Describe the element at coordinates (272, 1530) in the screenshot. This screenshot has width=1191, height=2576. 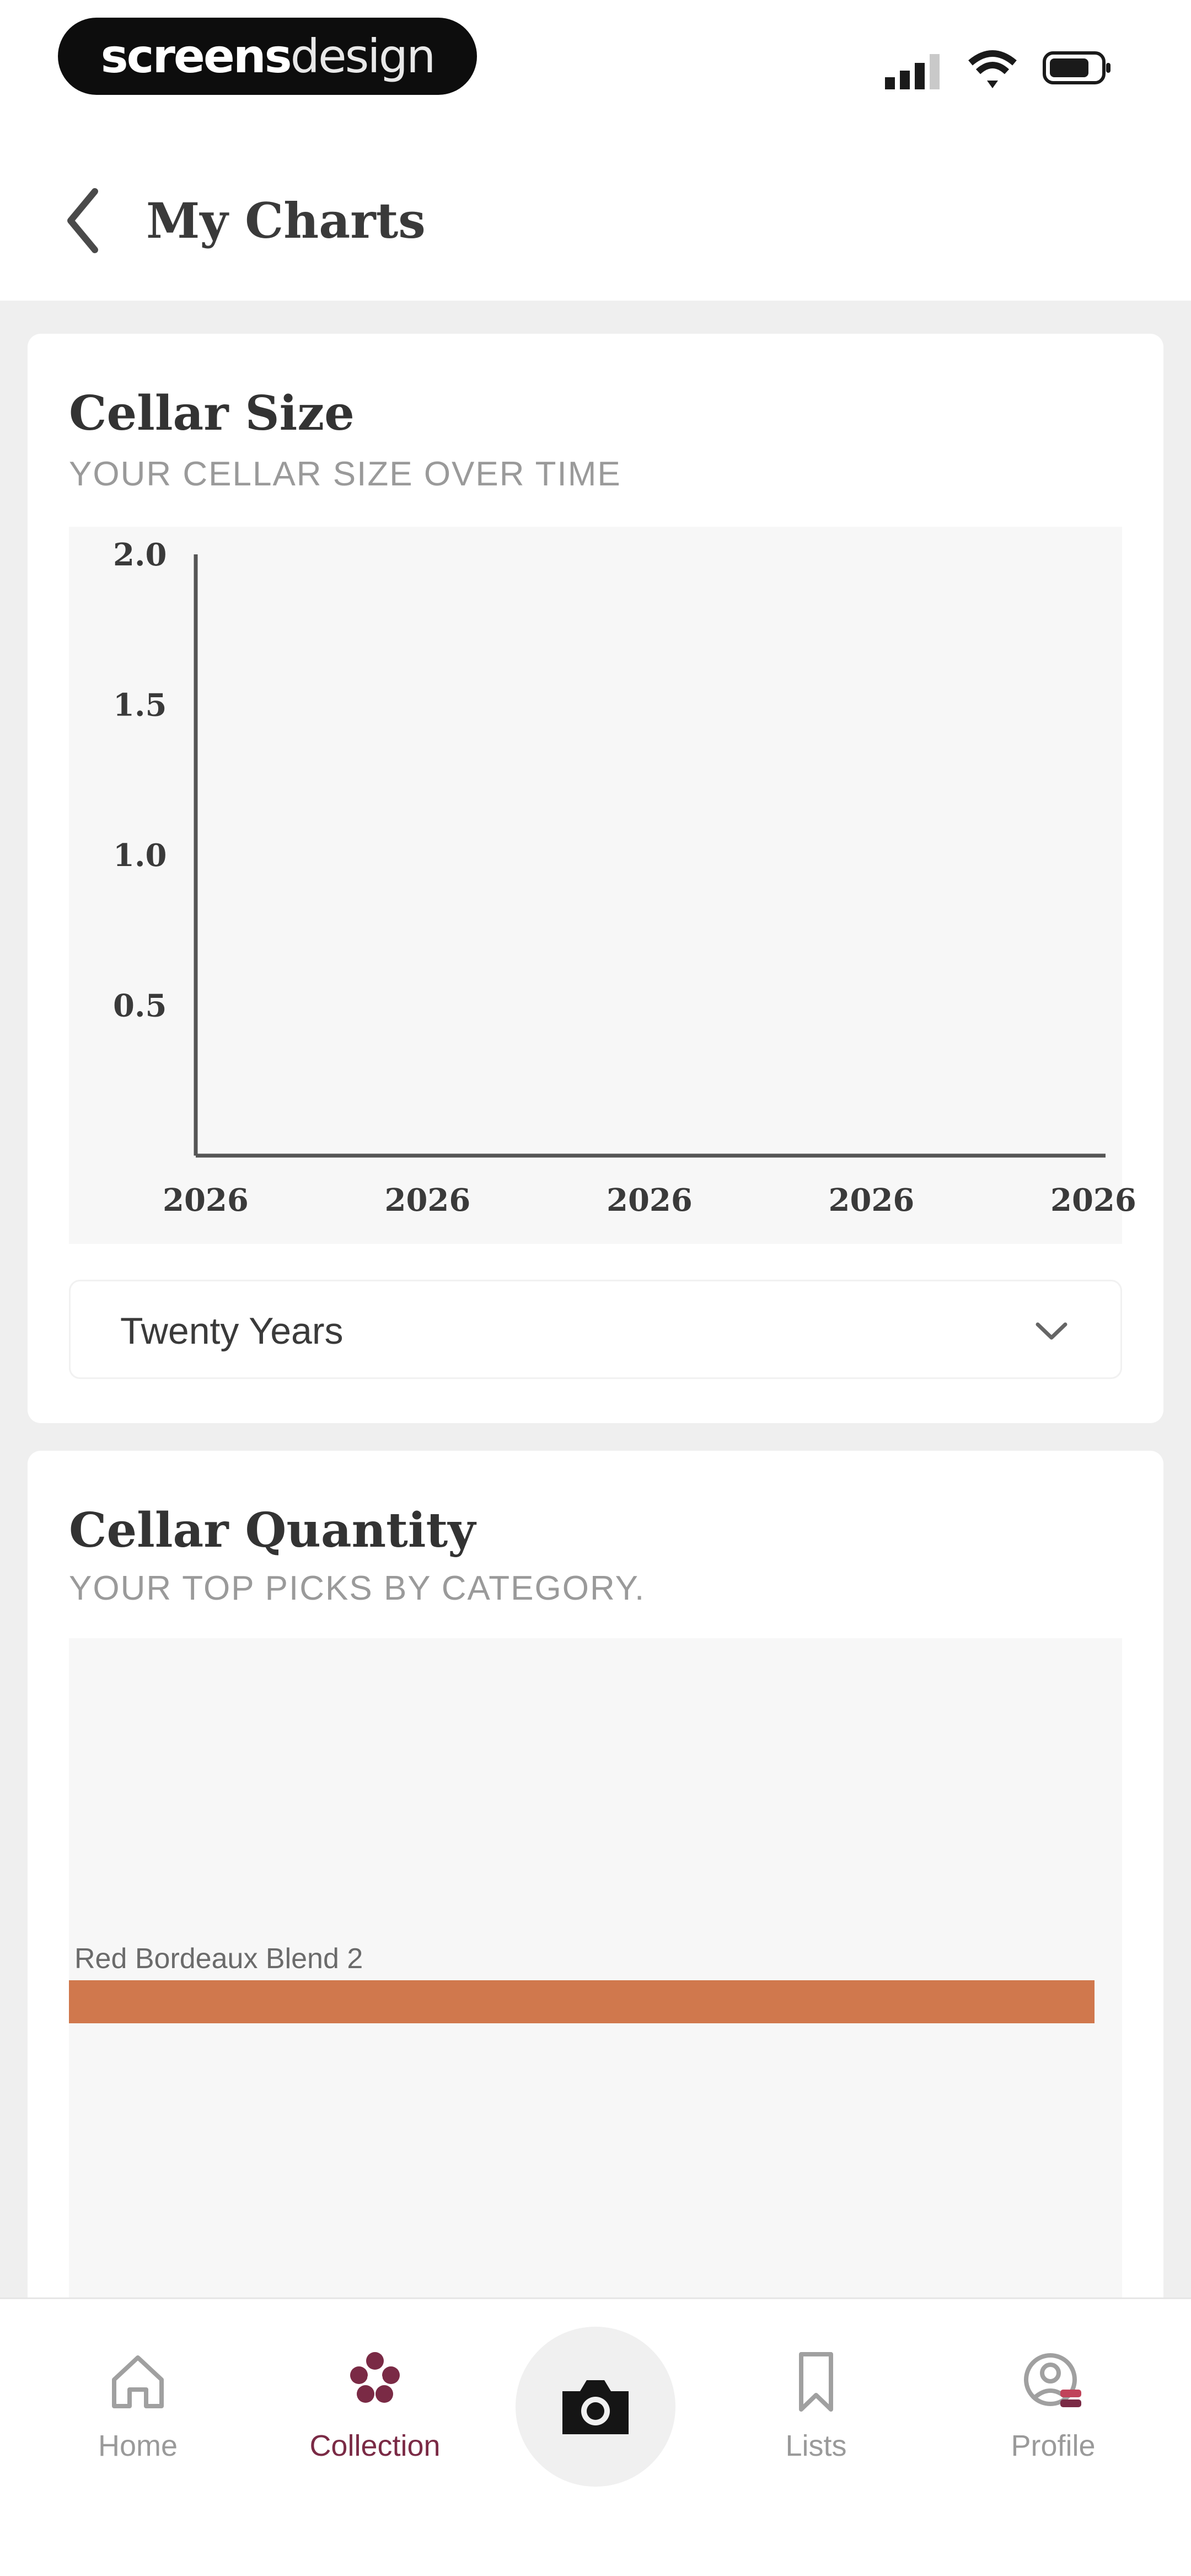
I see `card-title: Cellar Quantity` at that location.